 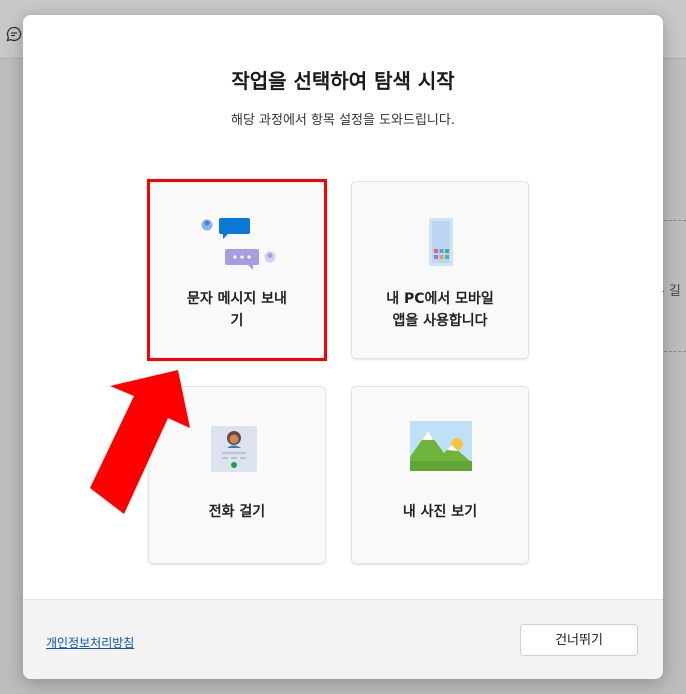 I want to click on highlight-box, so click(x=237, y=270).